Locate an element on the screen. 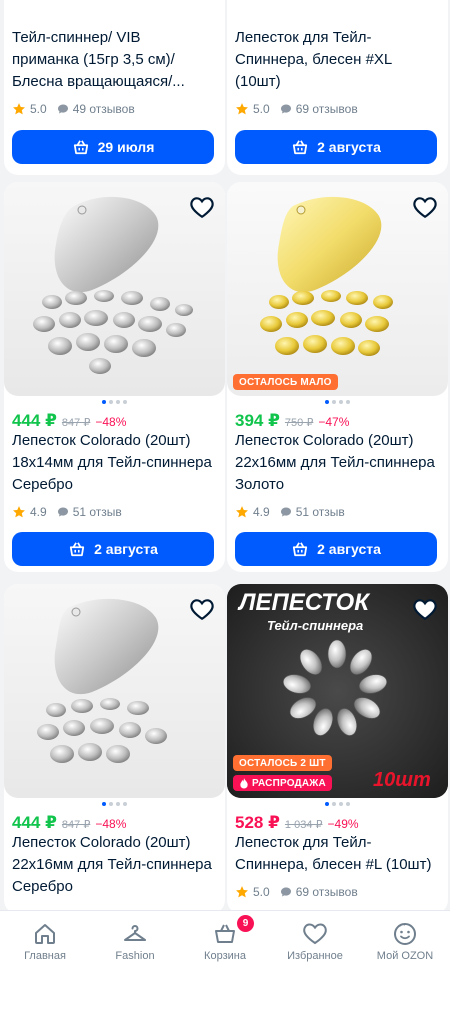 The image size is (450, 1024). tab-label: Мой OZON is located at coordinates (405, 956).